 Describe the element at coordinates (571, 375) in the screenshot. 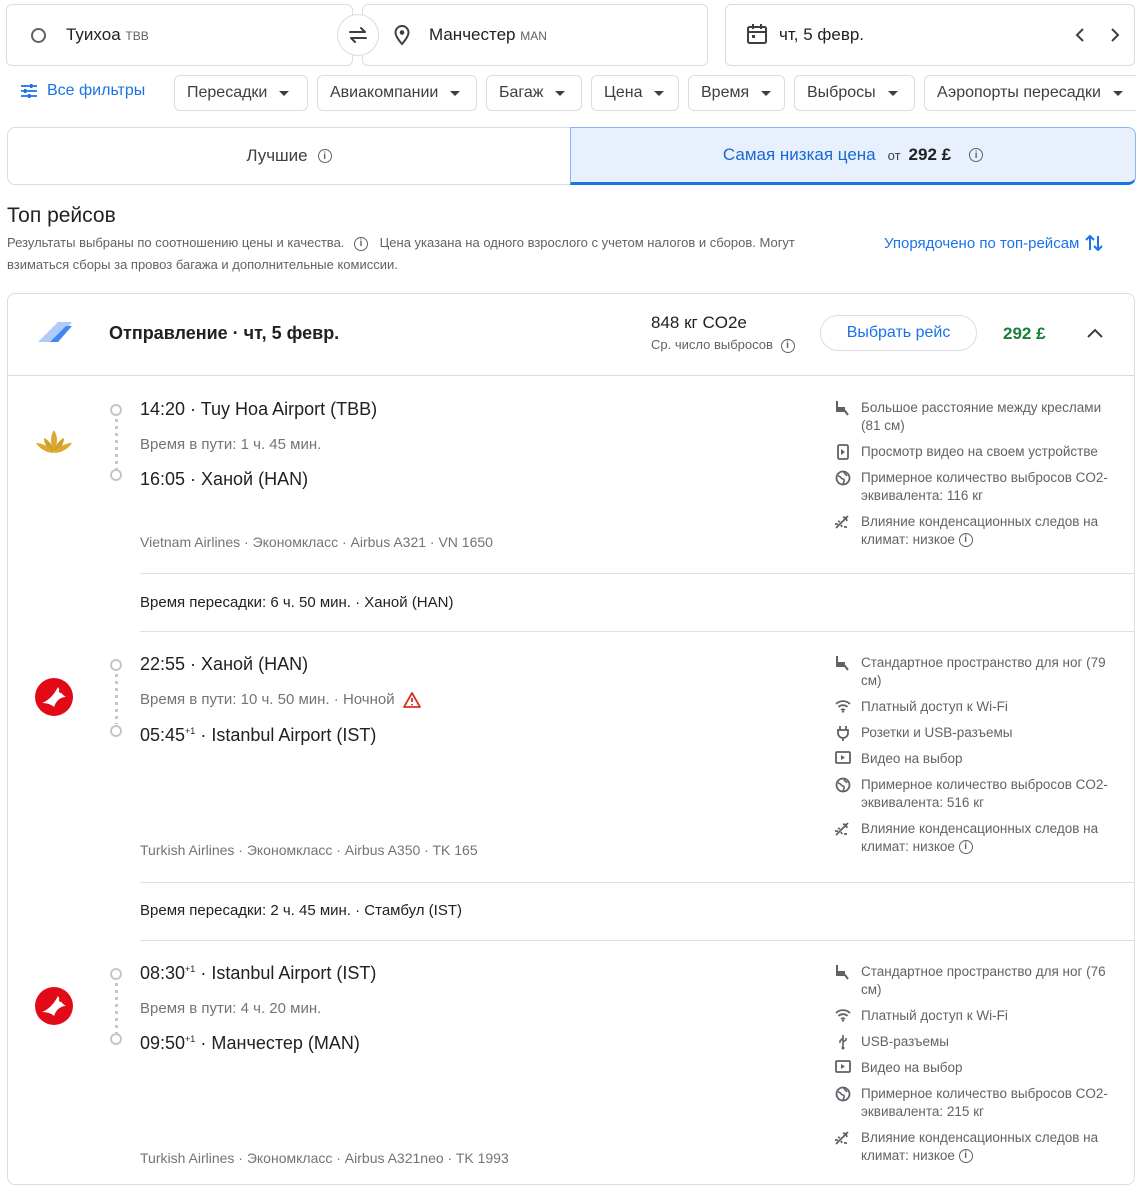

I see `card-header-divider` at that location.